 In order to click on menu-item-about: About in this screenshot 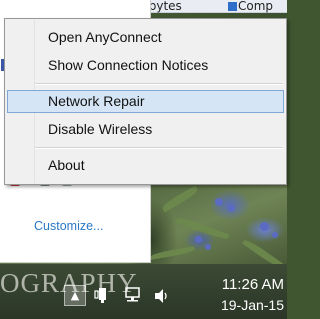, I will do `click(145, 165)`.